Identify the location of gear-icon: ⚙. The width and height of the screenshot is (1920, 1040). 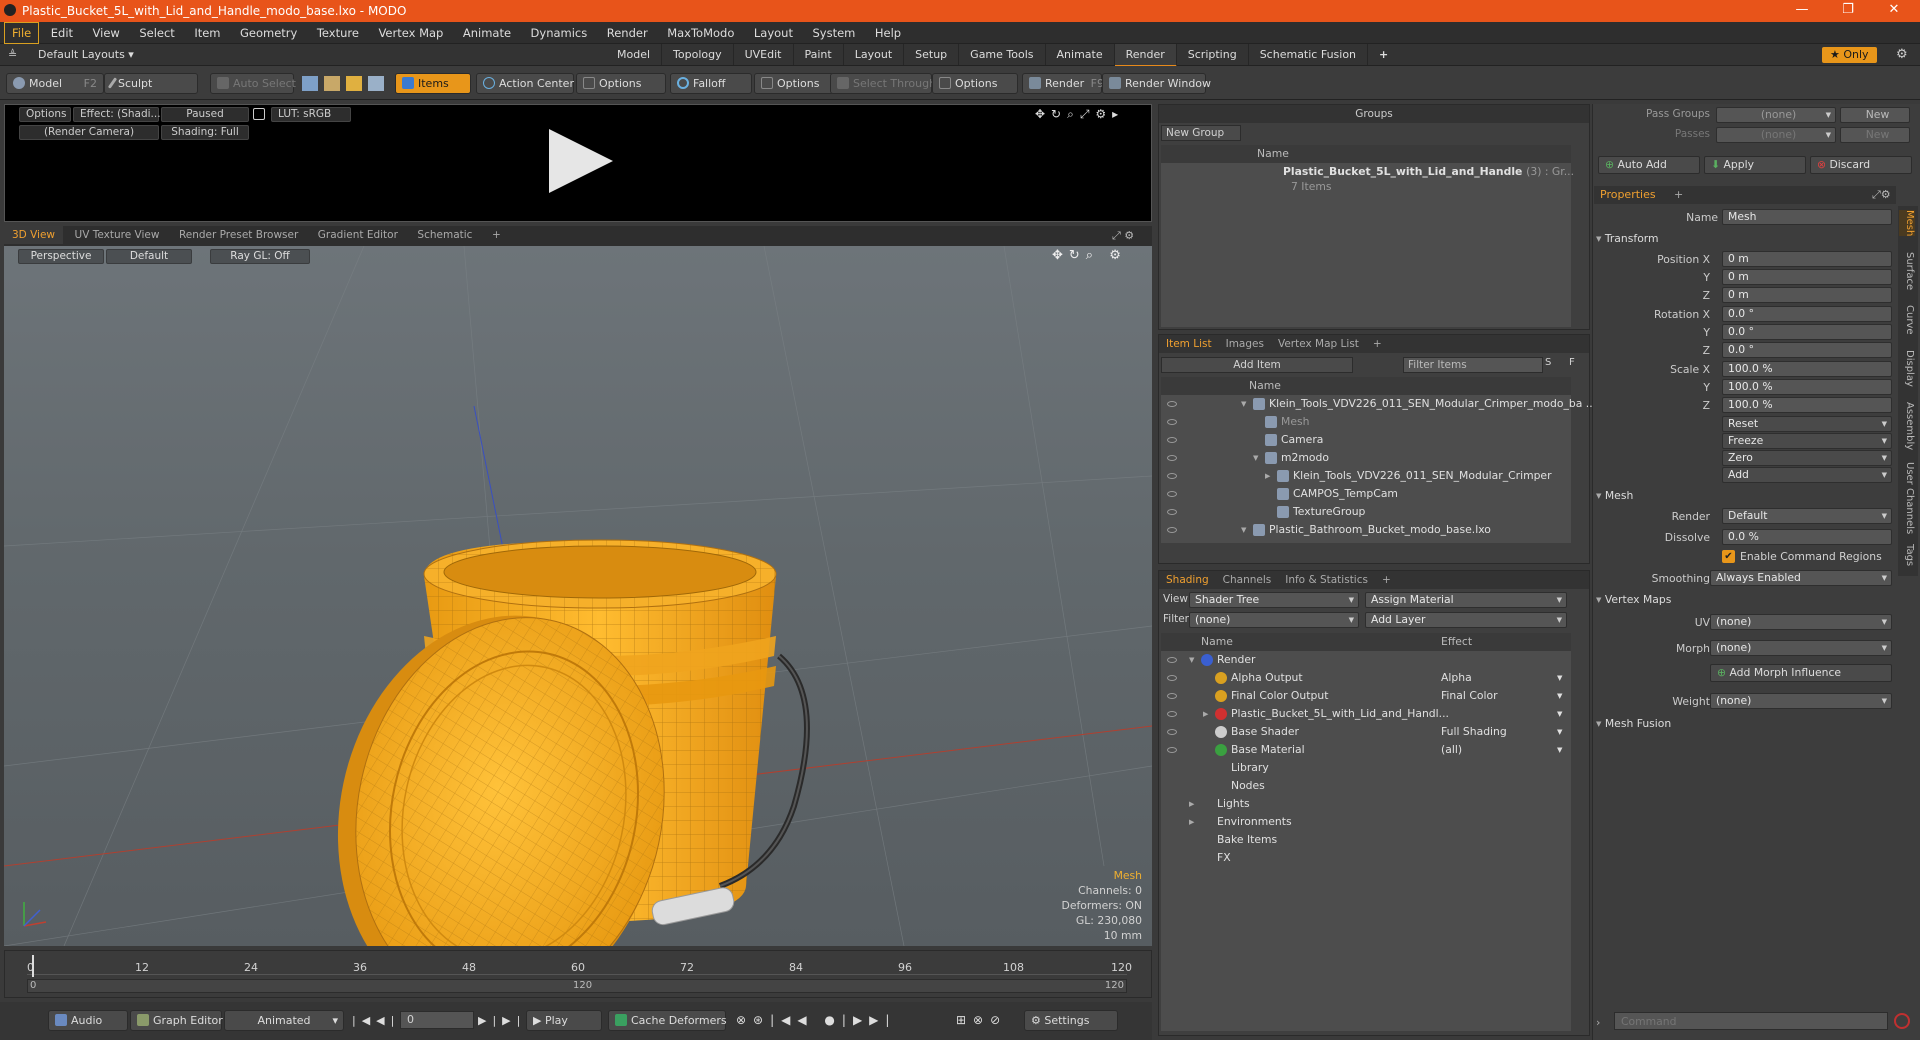
(1902, 54).